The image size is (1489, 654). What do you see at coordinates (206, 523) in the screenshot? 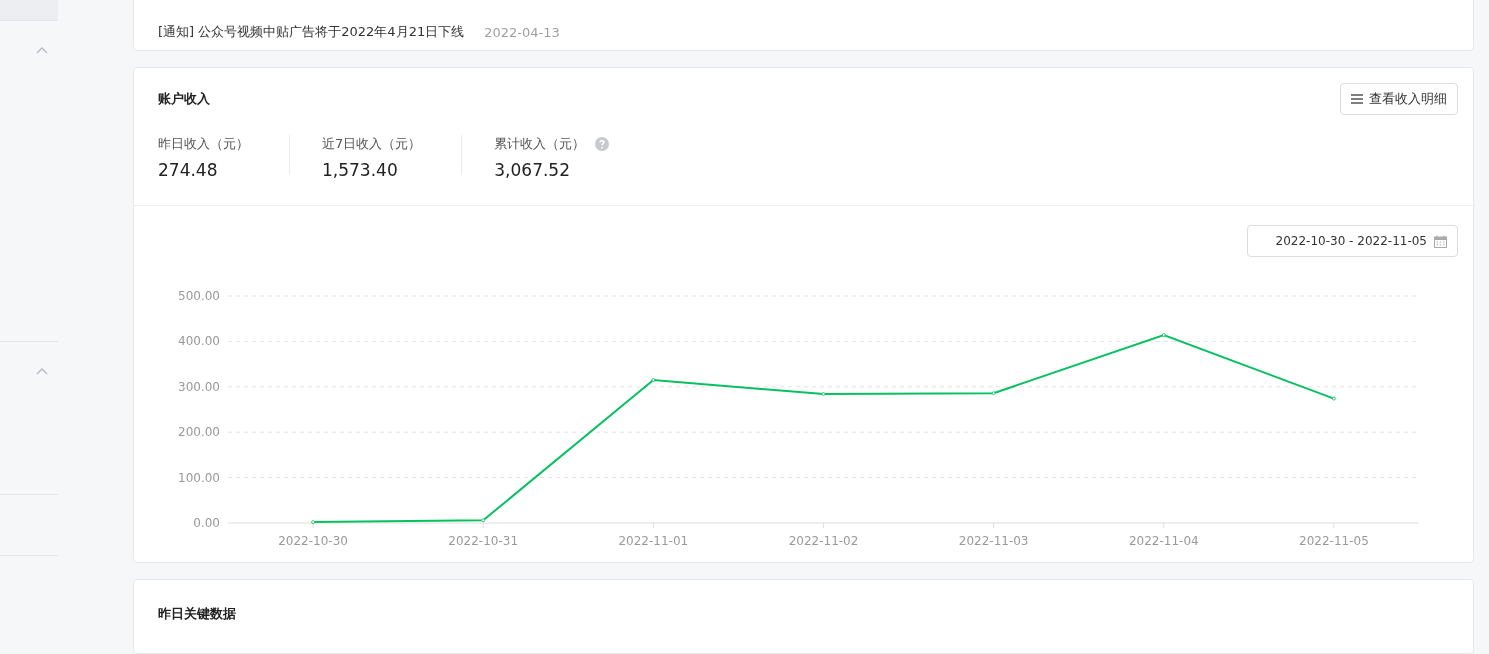
I see `y-axis-label: 0.00` at bounding box center [206, 523].